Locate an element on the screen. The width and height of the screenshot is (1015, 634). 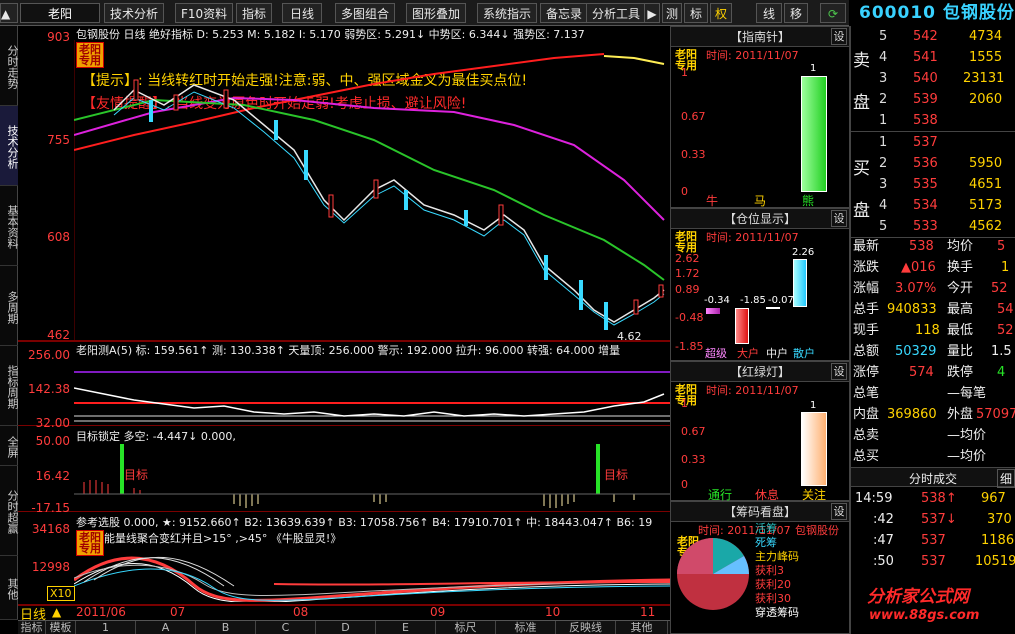
position-label-super: 超级 is located at coordinates (716, 353).